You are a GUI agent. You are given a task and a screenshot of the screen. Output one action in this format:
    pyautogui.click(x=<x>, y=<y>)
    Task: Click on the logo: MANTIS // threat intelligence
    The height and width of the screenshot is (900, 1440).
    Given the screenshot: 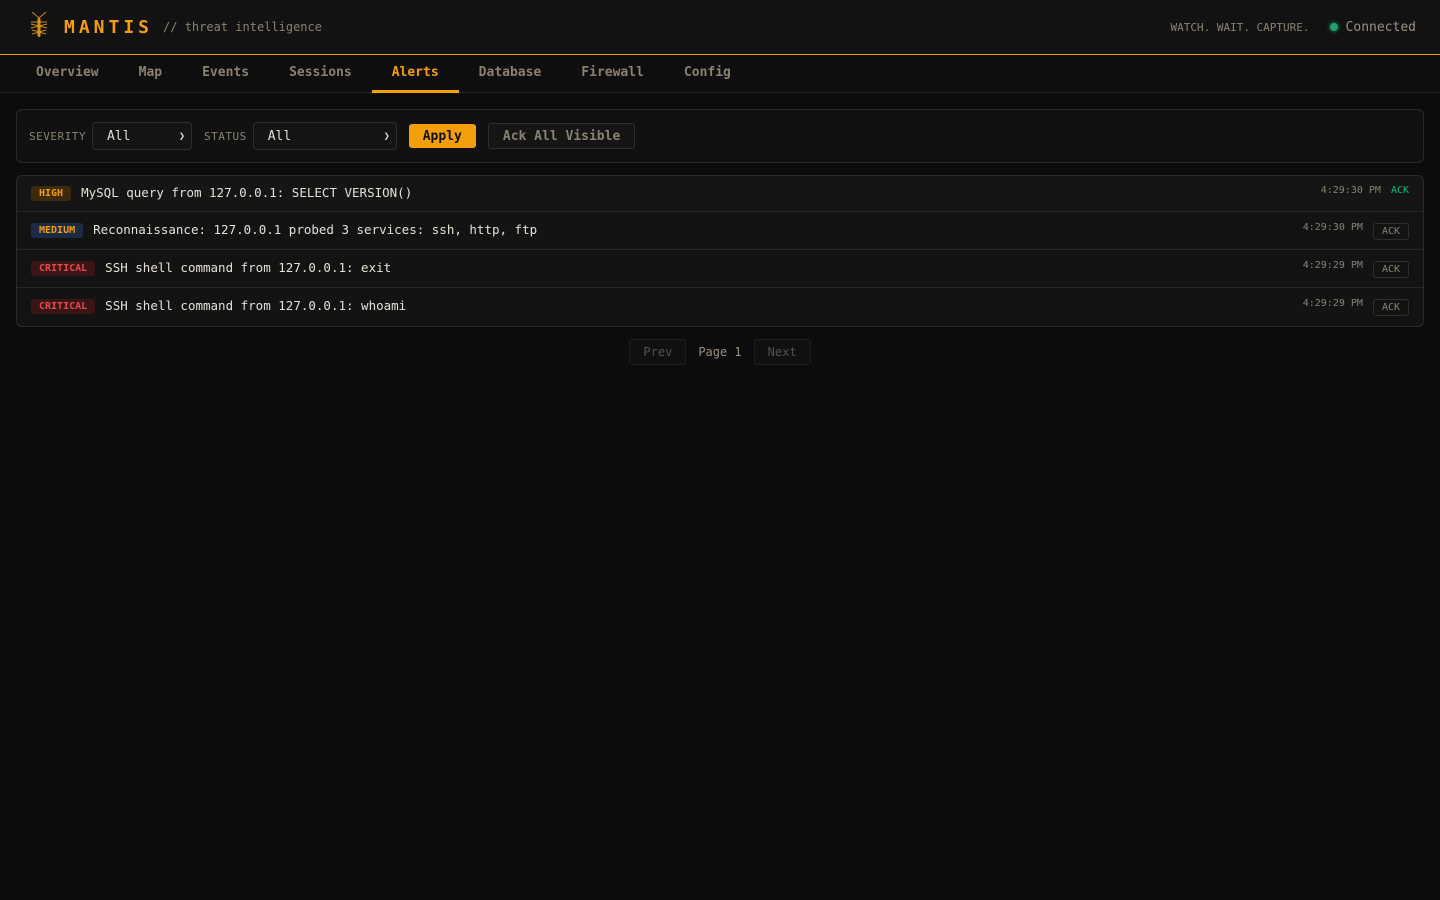 What is the action you would take?
    pyautogui.click(x=175, y=26)
    